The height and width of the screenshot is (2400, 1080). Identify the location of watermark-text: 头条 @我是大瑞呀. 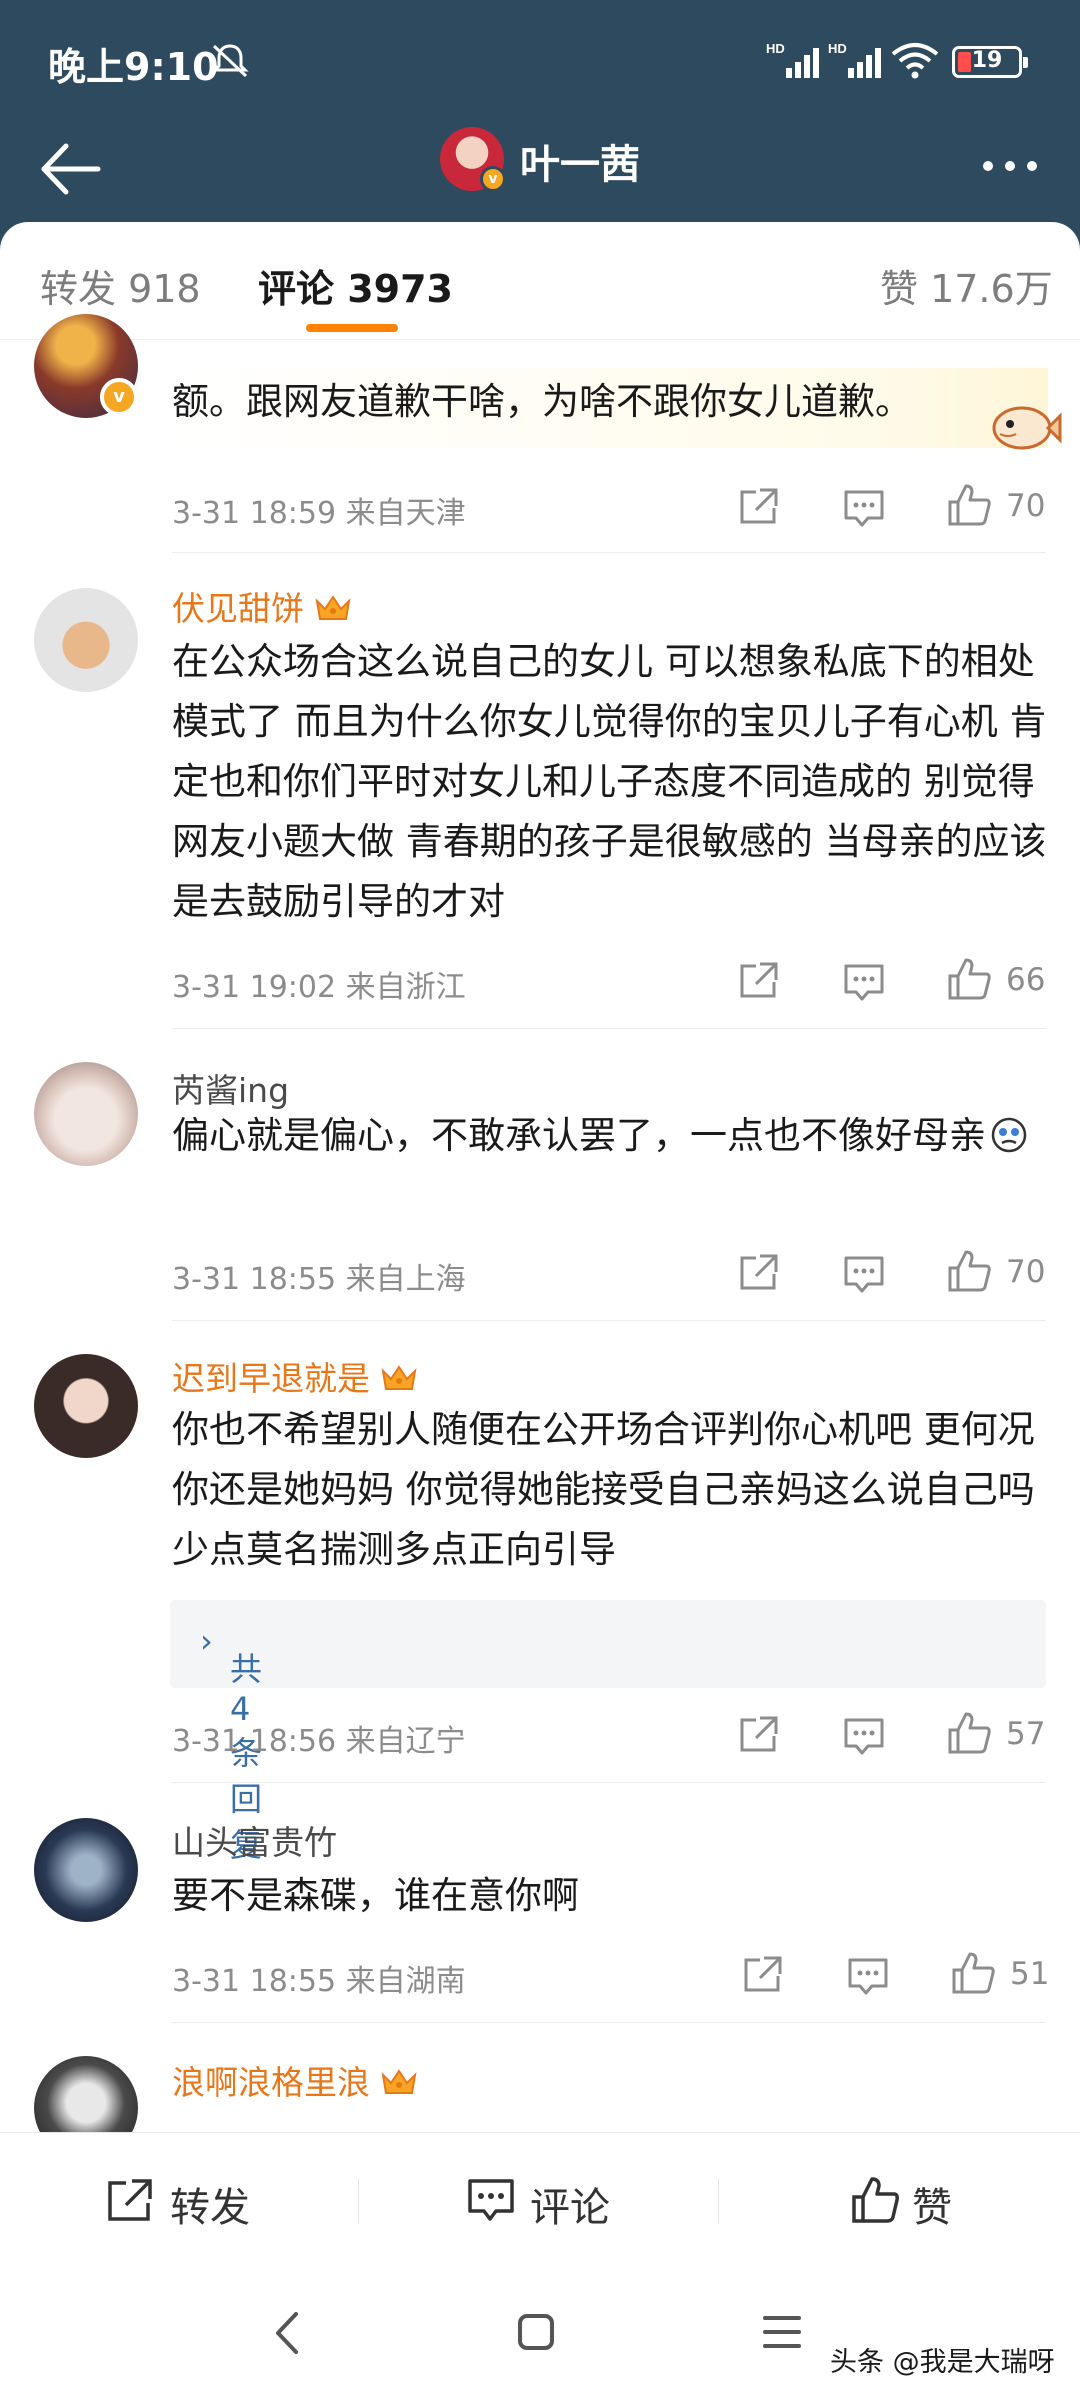
(942, 2362).